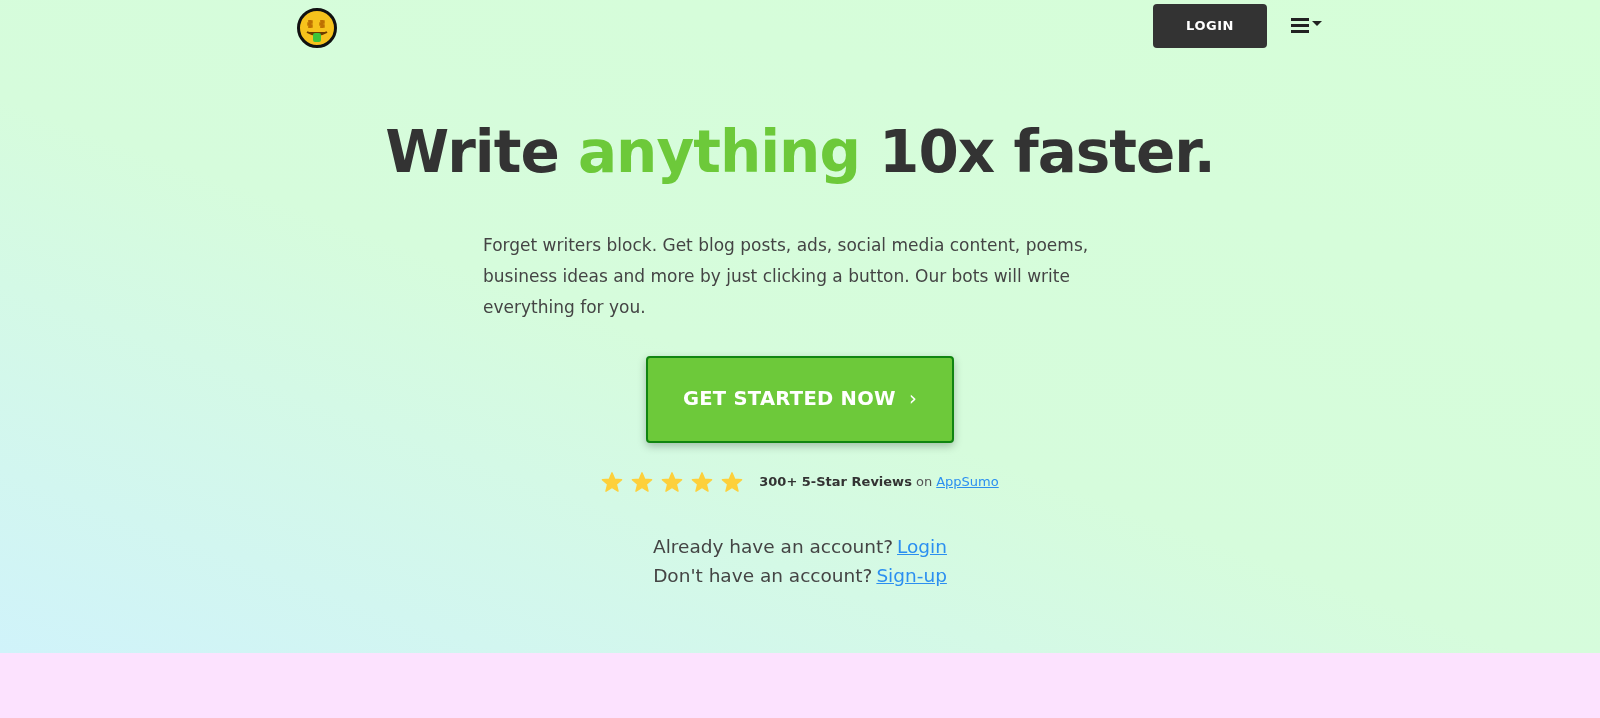 The image size is (1600, 718). What do you see at coordinates (773, 546) in the screenshot?
I see `account-prompt: Already have an account?` at bounding box center [773, 546].